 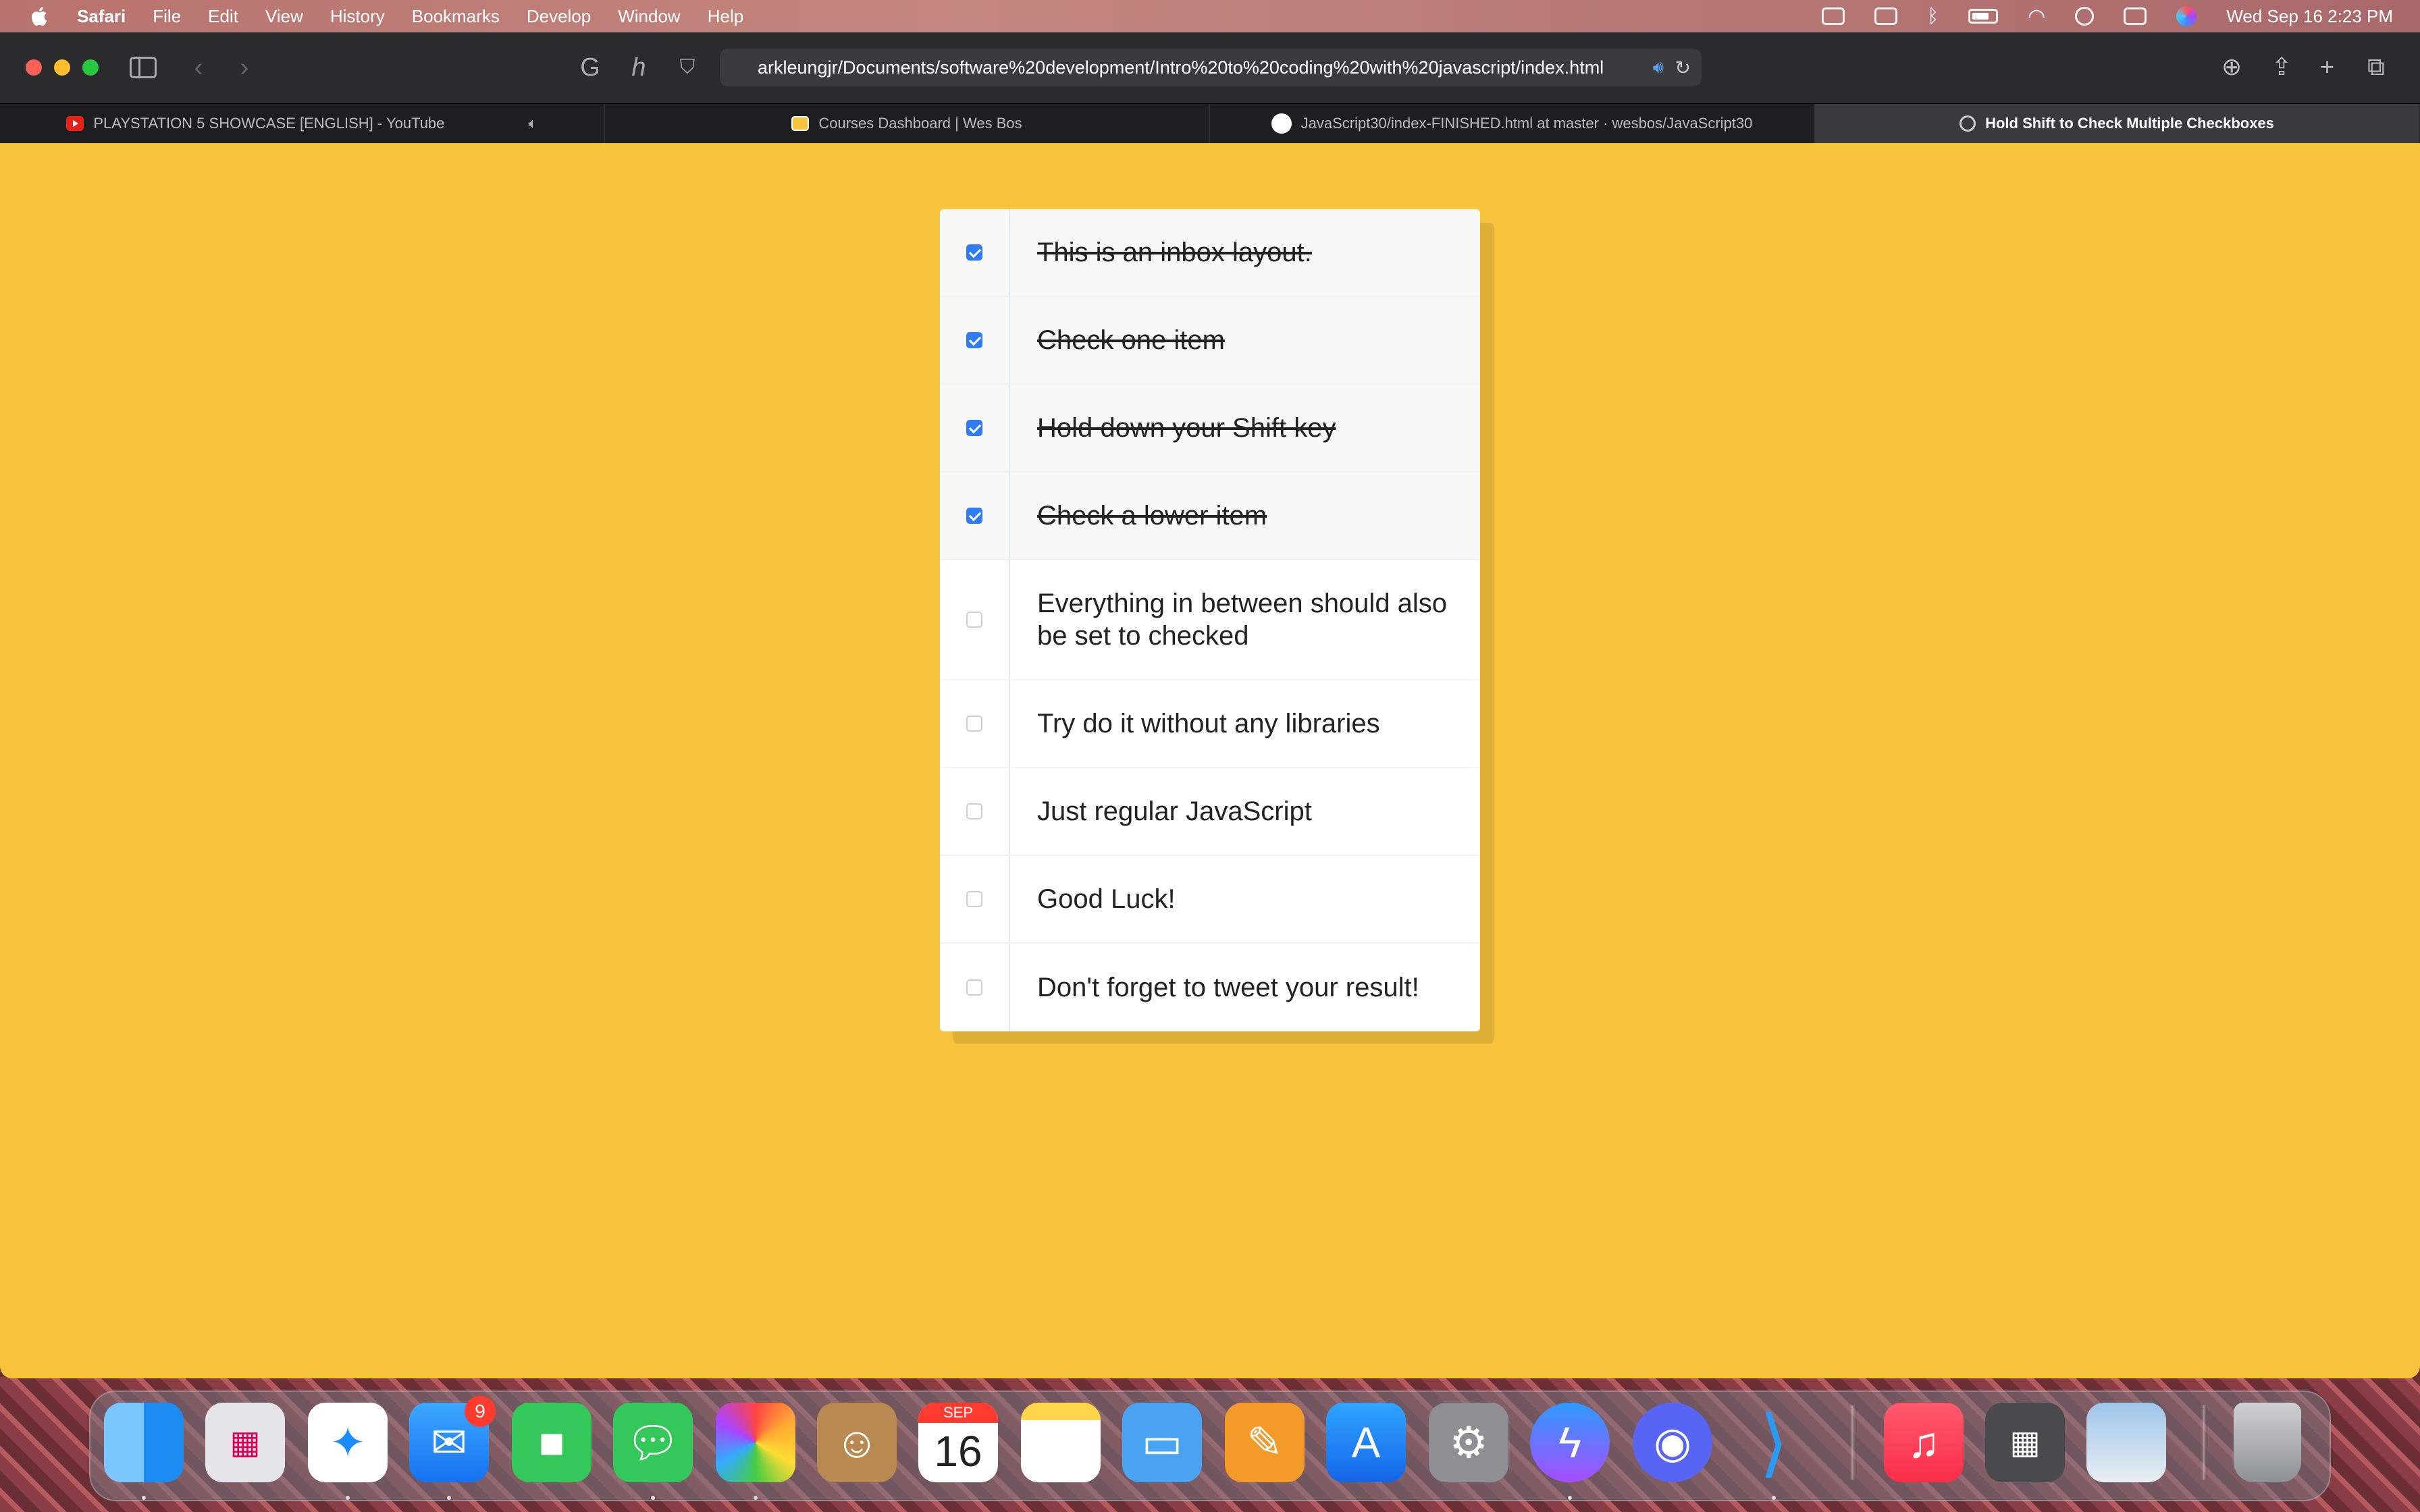 What do you see at coordinates (1933, 16) in the screenshot?
I see `bluetooth-icon: ᛒ` at bounding box center [1933, 16].